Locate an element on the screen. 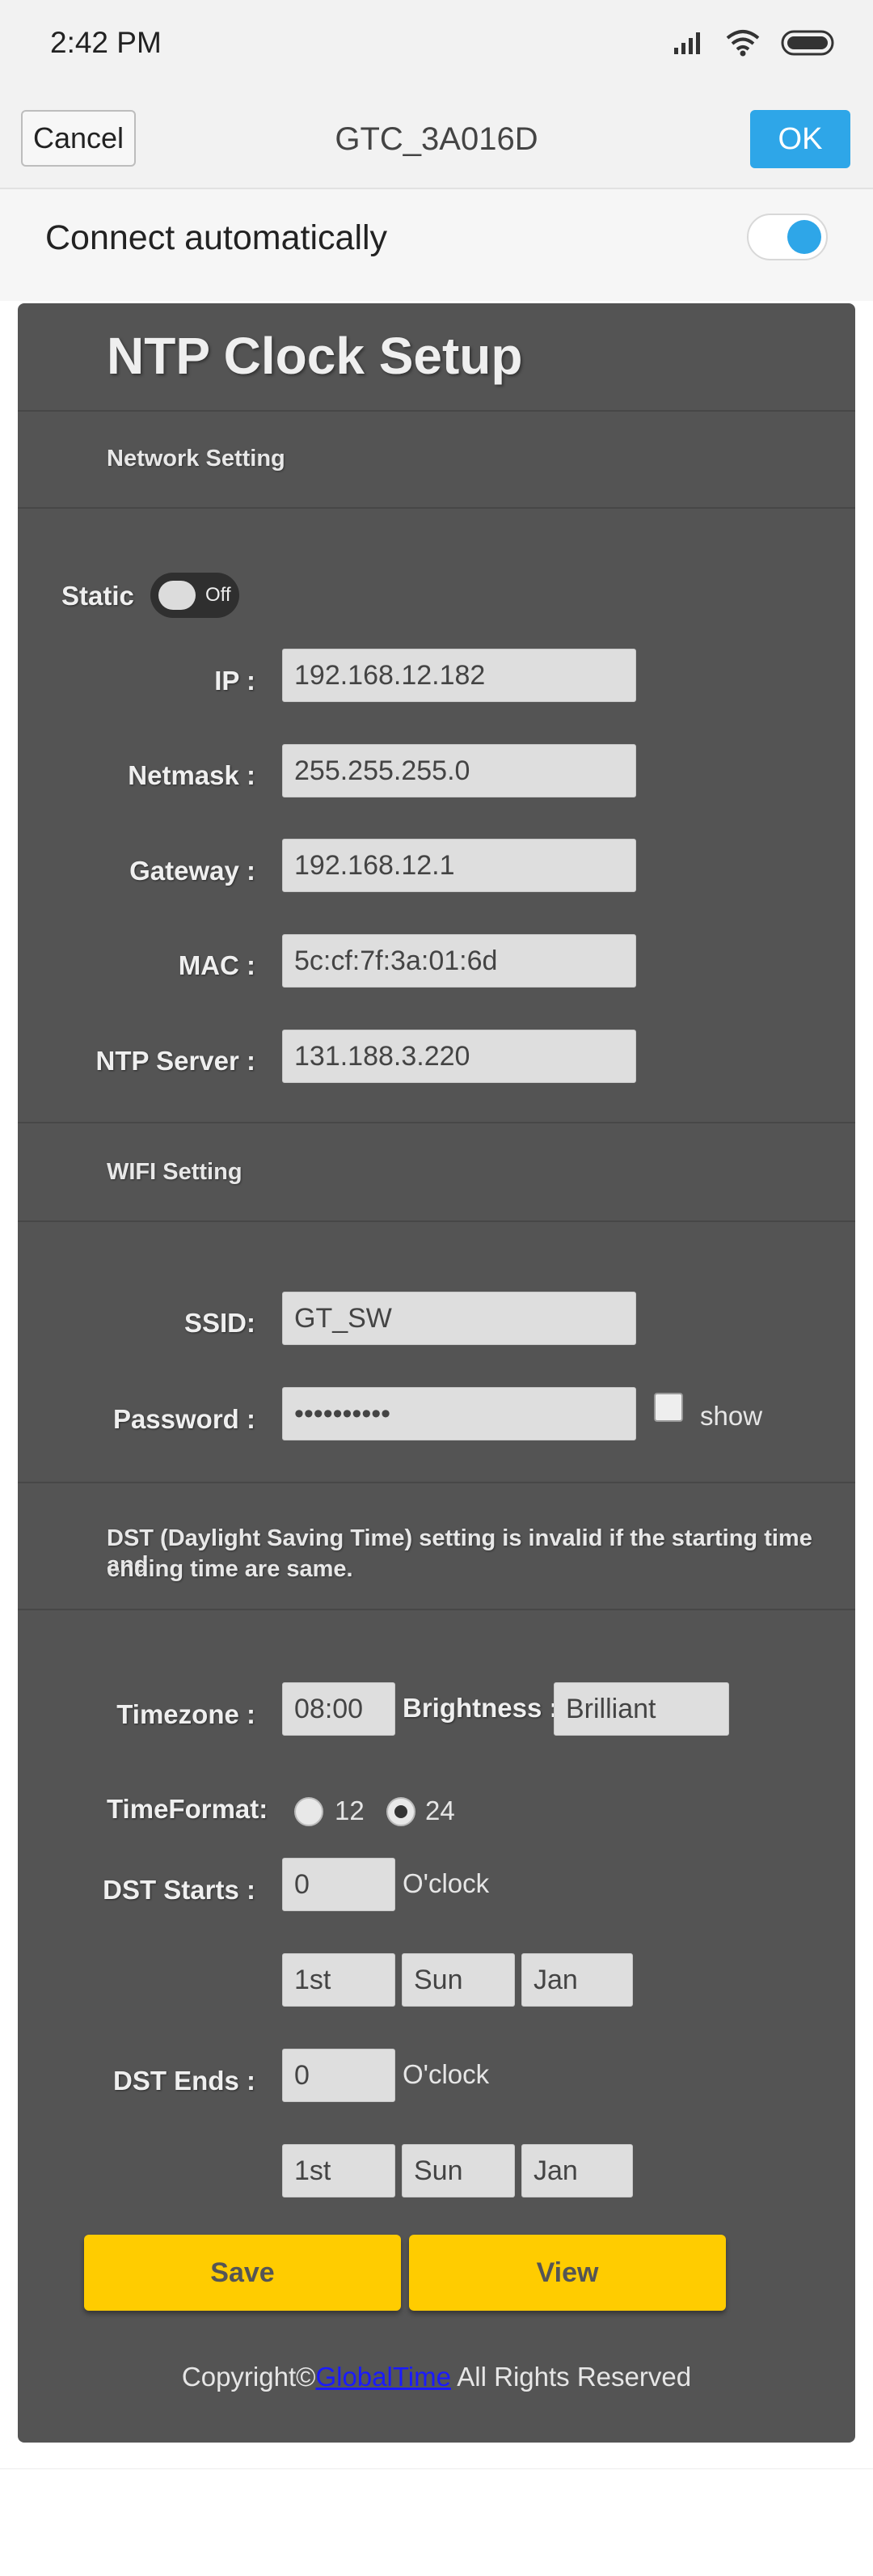 This screenshot has height=2576, width=873. wifi-icon is located at coordinates (743, 43).